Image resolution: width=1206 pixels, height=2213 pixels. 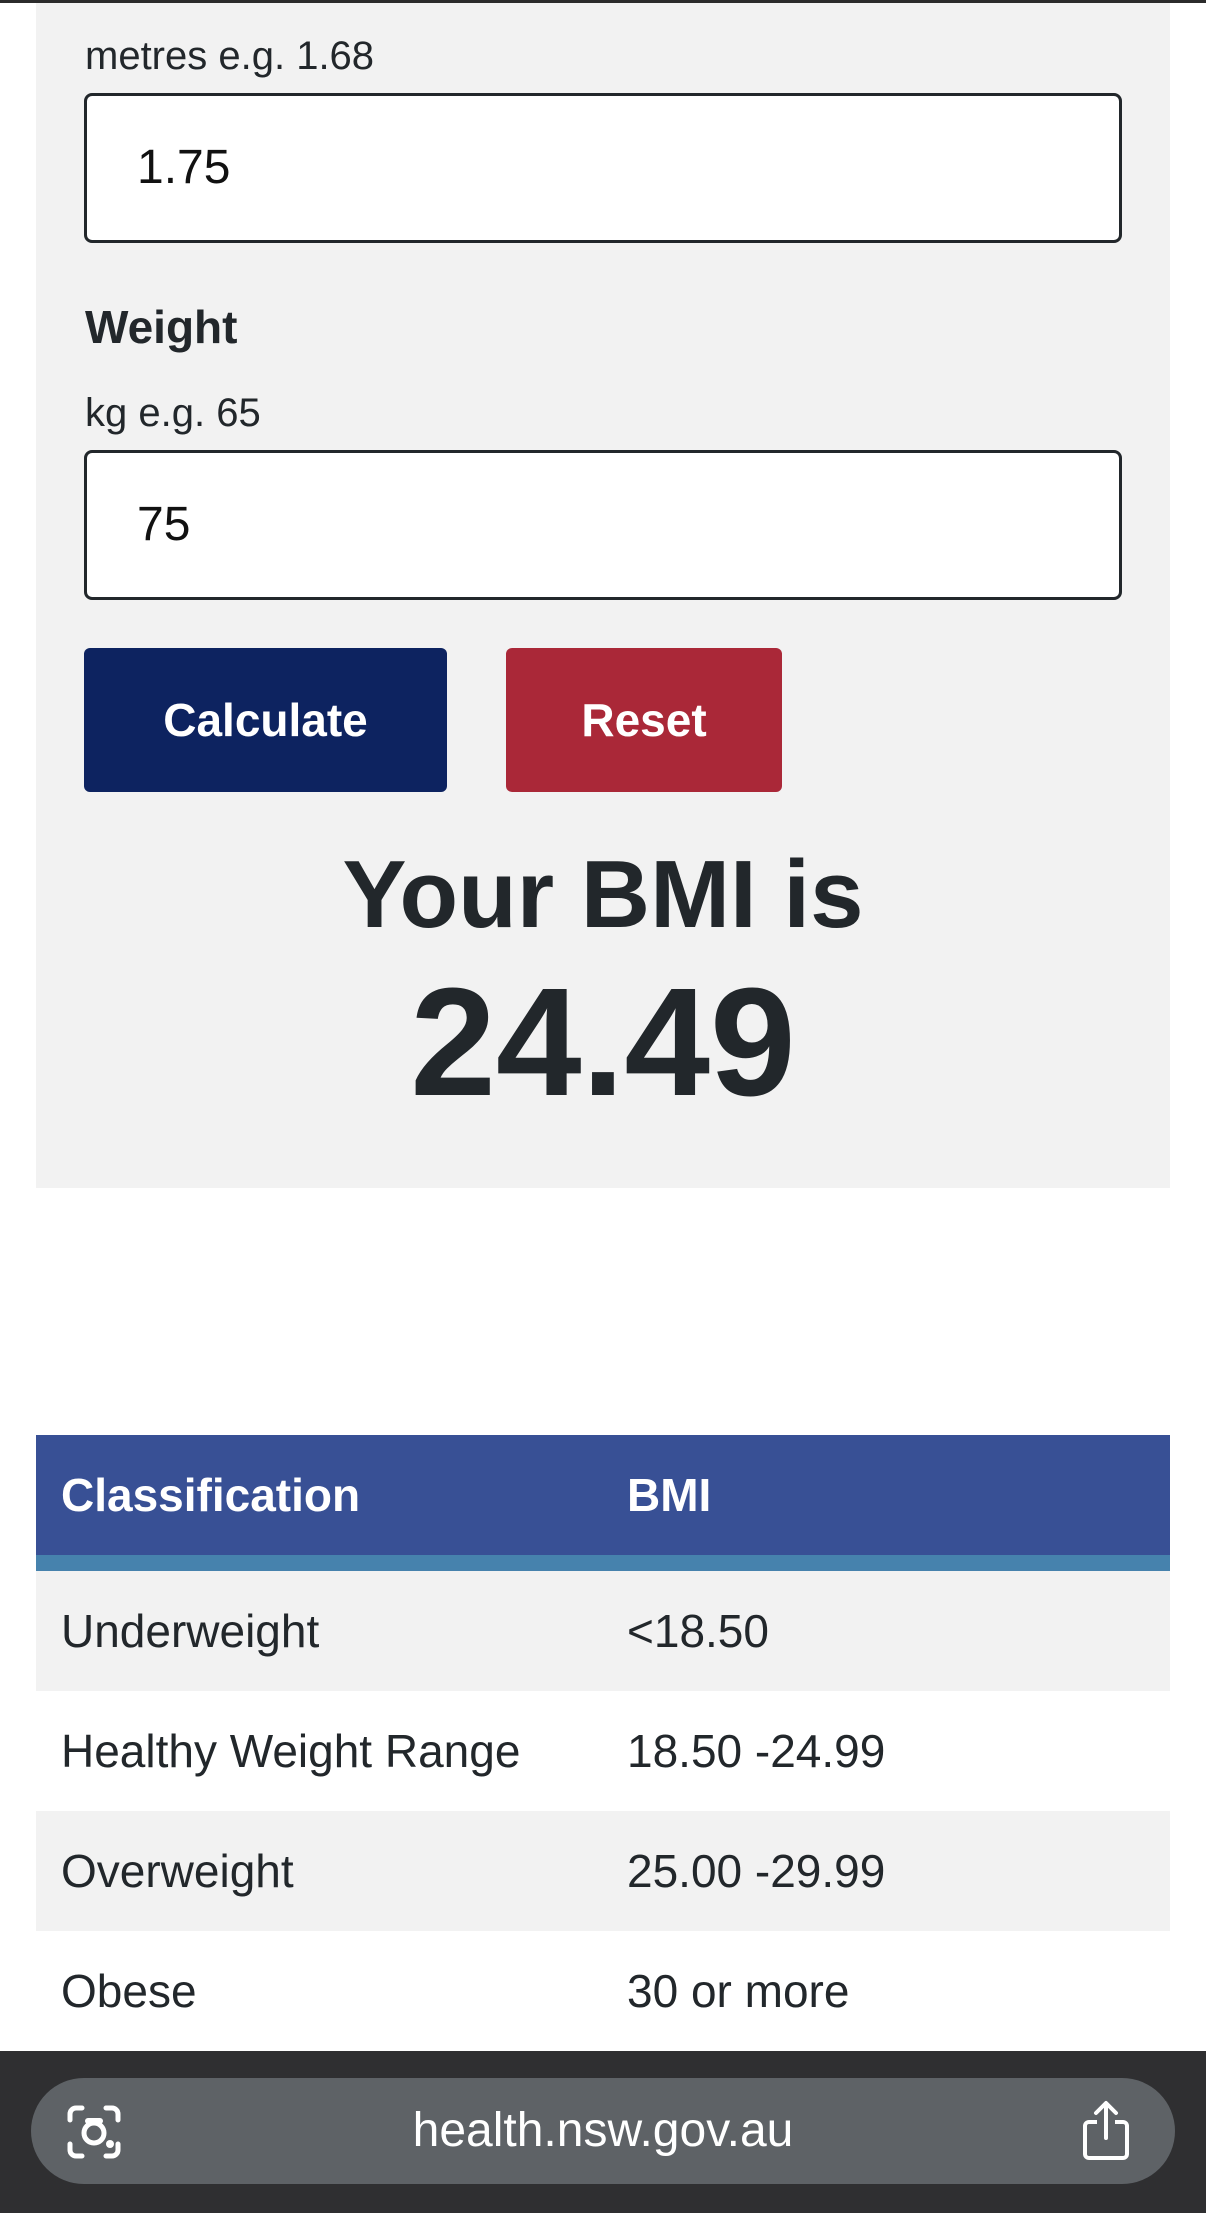 I want to click on row-classification: Obese, so click(x=129, y=1991).